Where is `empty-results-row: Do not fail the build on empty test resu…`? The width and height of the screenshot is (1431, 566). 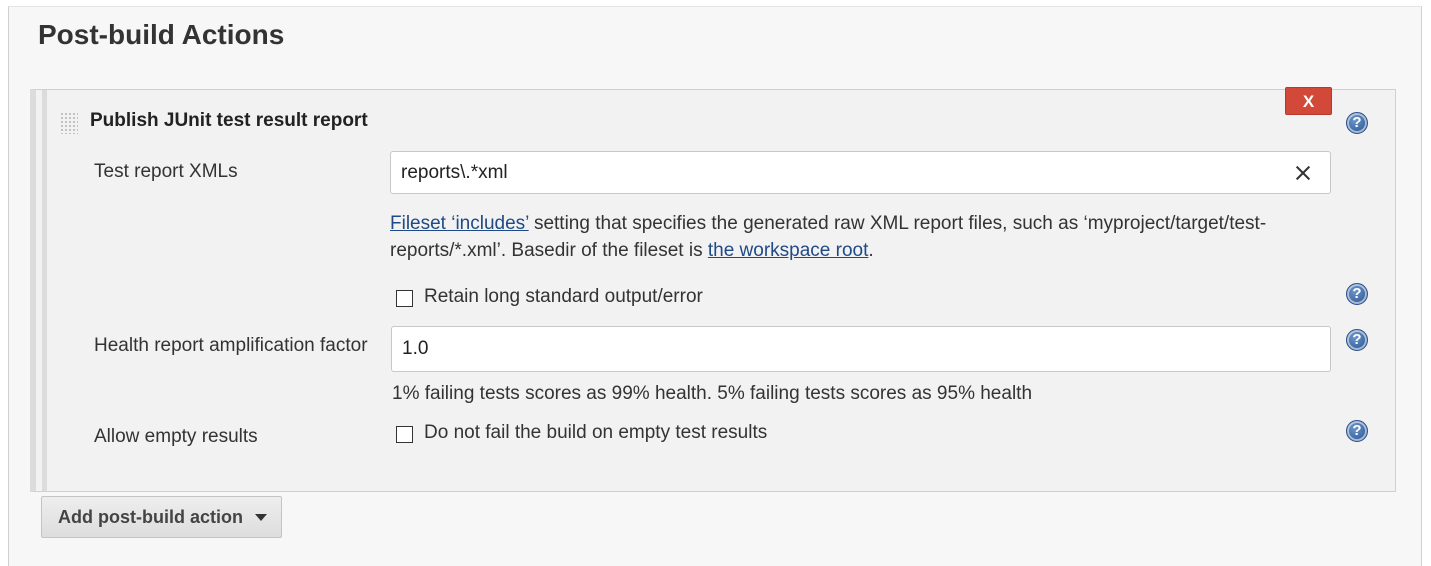
empty-results-row: Do not fail the build on empty test resu… is located at coordinates (581, 433).